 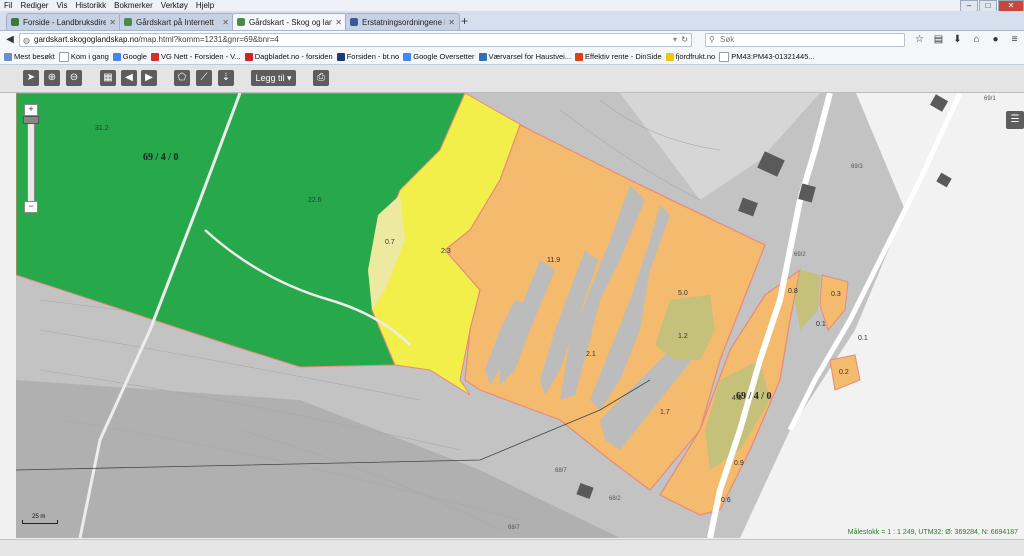 What do you see at coordinates (129, 78) in the screenshot?
I see `previous-extent-icon: ◀` at bounding box center [129, 78].